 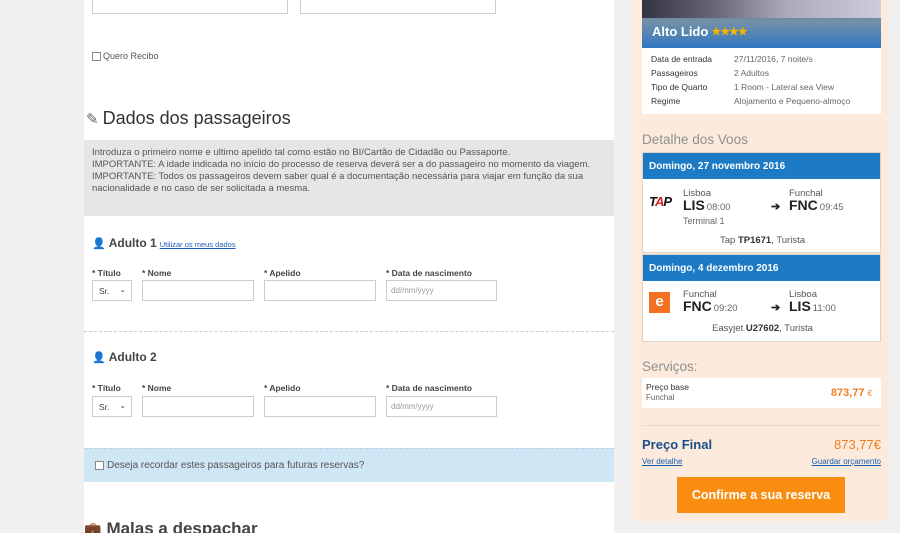 I want to click on passengers-section-title: ✎ Dados dos passageiros, so click(x=188, y=118).